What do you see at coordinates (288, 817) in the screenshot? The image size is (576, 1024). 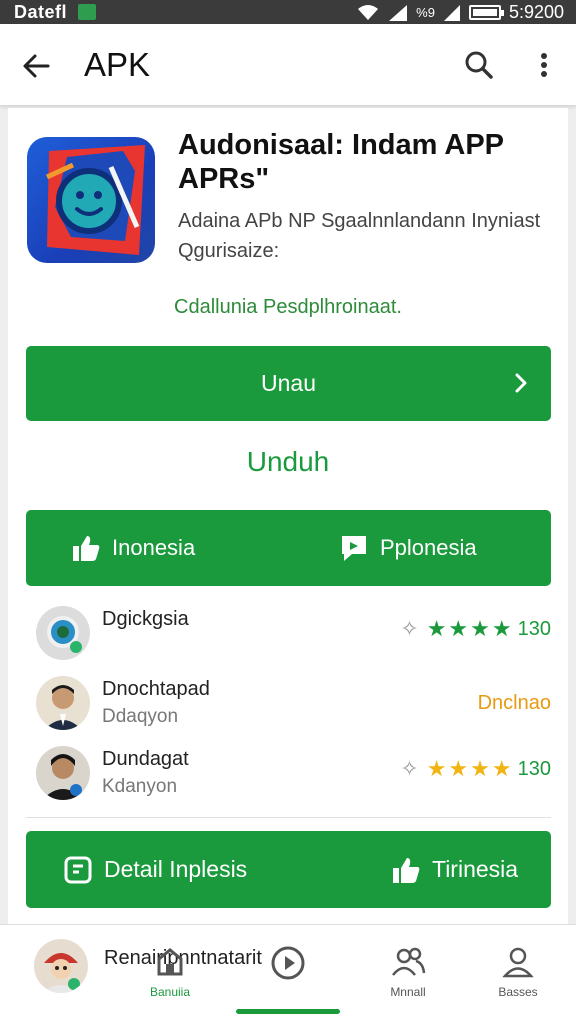 I see `divider` at bounding box center [288, 817].